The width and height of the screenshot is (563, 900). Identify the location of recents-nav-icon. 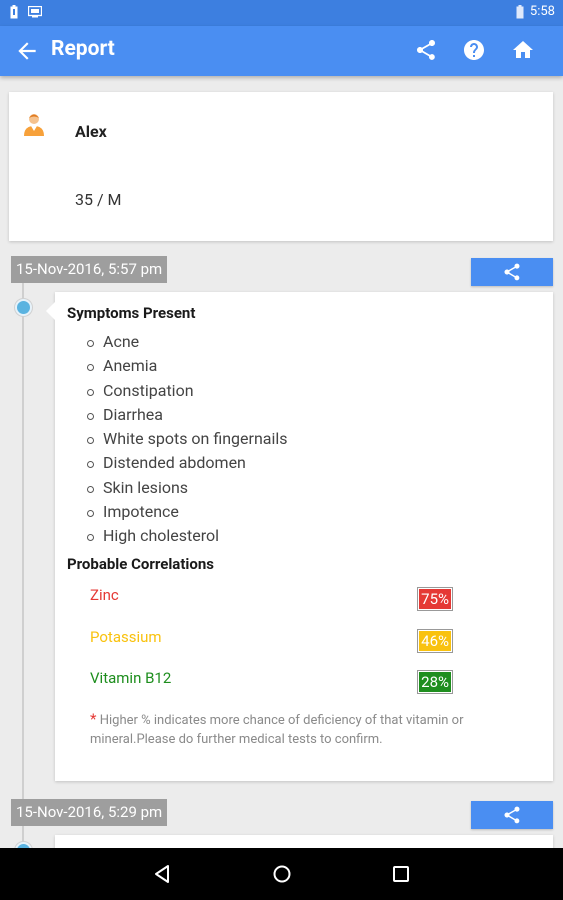
(401, 874).